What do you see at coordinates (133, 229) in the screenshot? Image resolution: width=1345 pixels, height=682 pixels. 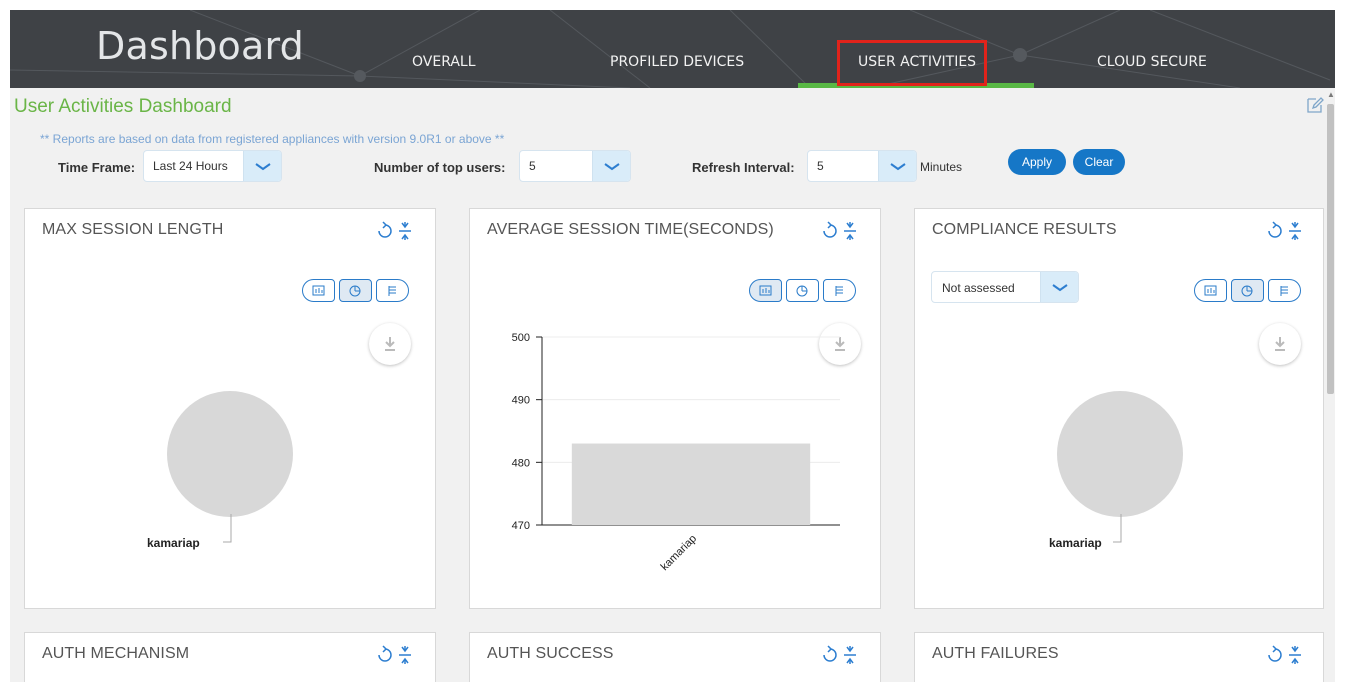 I see `panel-title: MAX SESSION LENGTH` at bounding box center [133, 229].